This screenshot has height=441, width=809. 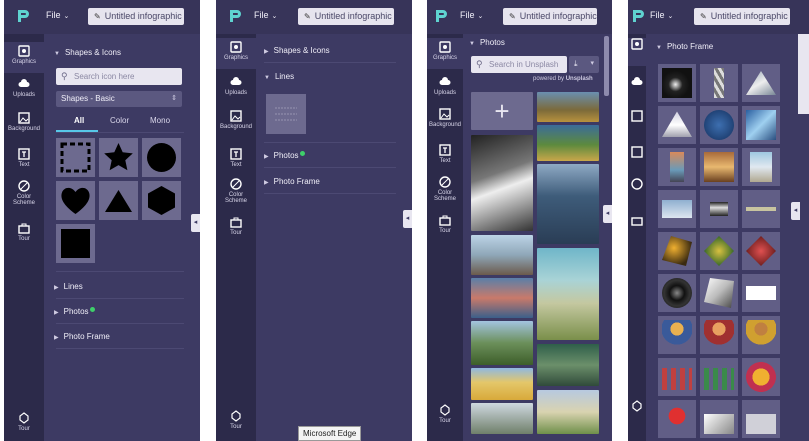 I want to click on shape-hexagon, so click(x=161, y=200).